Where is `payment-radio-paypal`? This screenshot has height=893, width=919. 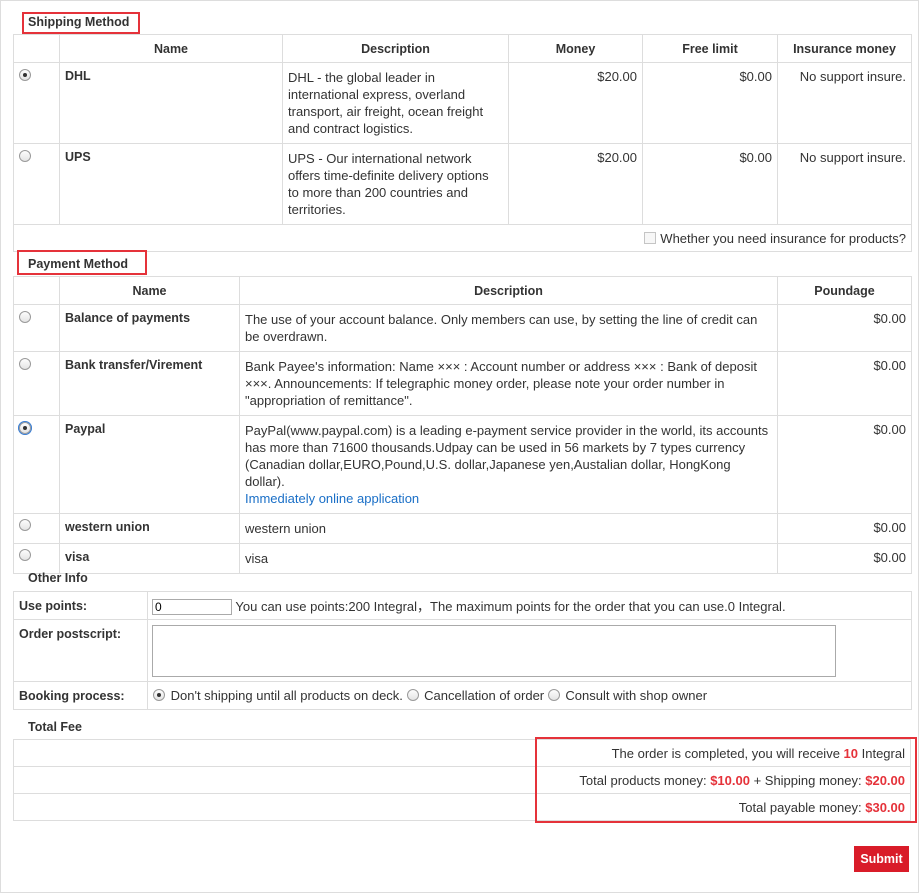 payment-radio-paypal is located at coordinates (25, 428).